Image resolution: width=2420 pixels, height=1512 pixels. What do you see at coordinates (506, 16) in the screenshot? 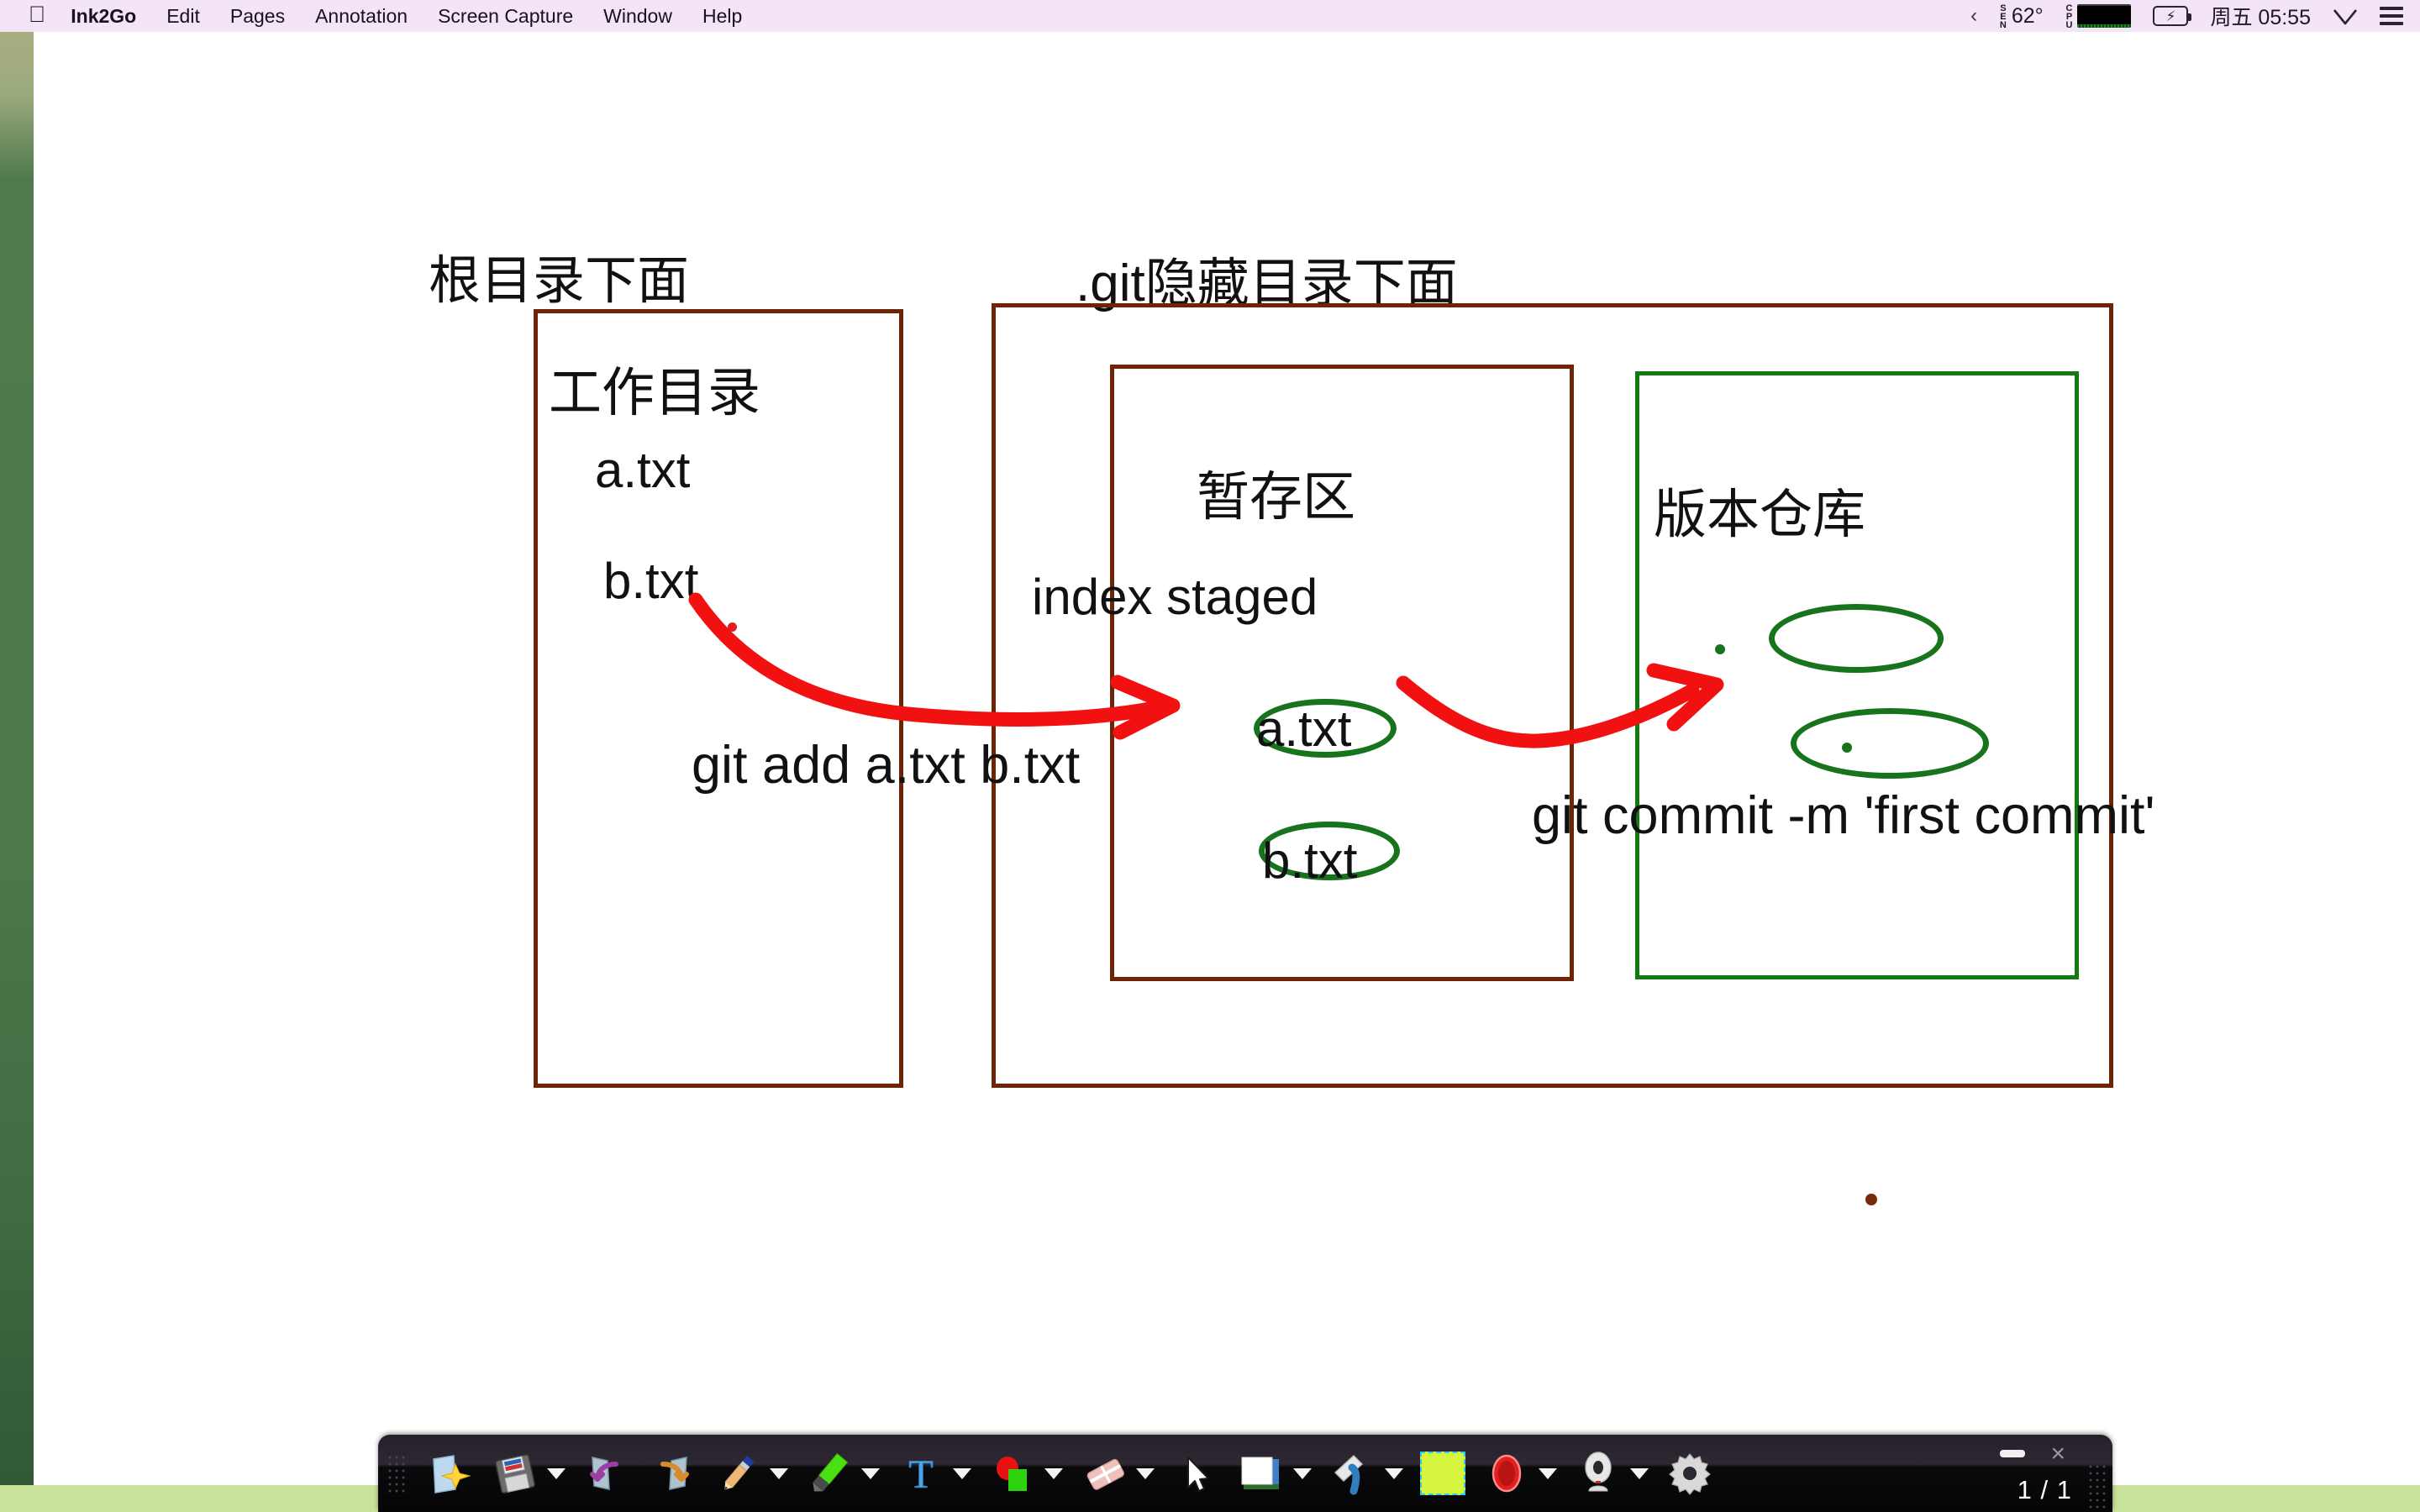
I see `menu-item-screen-capture: Screen Capture` at bounding box center [506, 16].